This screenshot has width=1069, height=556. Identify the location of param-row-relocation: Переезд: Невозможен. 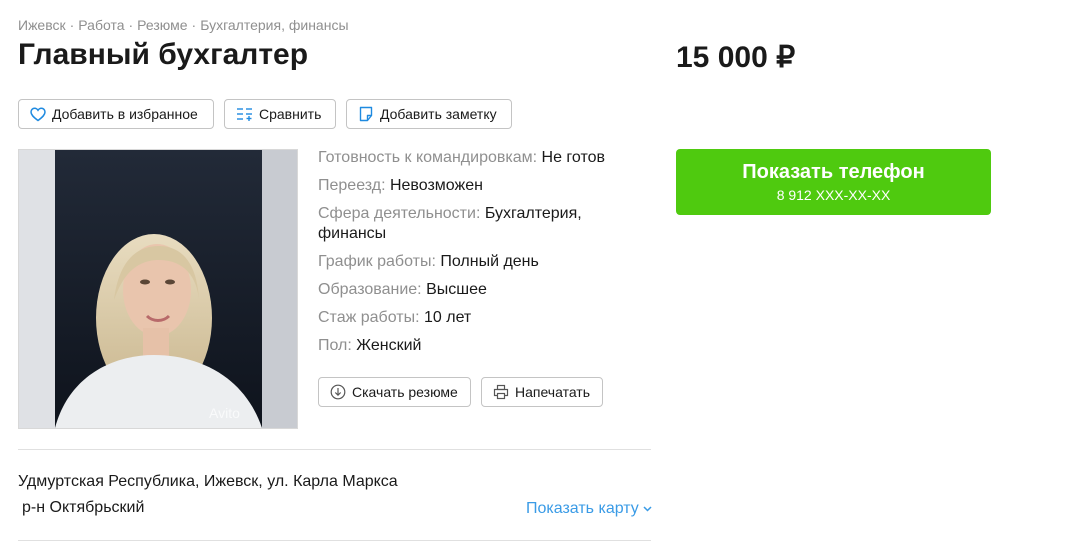
(468, 186).